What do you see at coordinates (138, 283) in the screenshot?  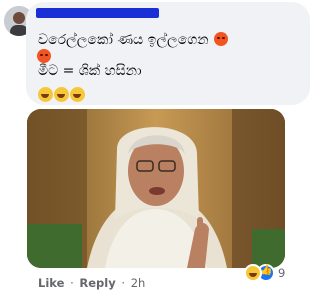 I see `comment-timestamp: 2h` at bounding box center [138, 283].